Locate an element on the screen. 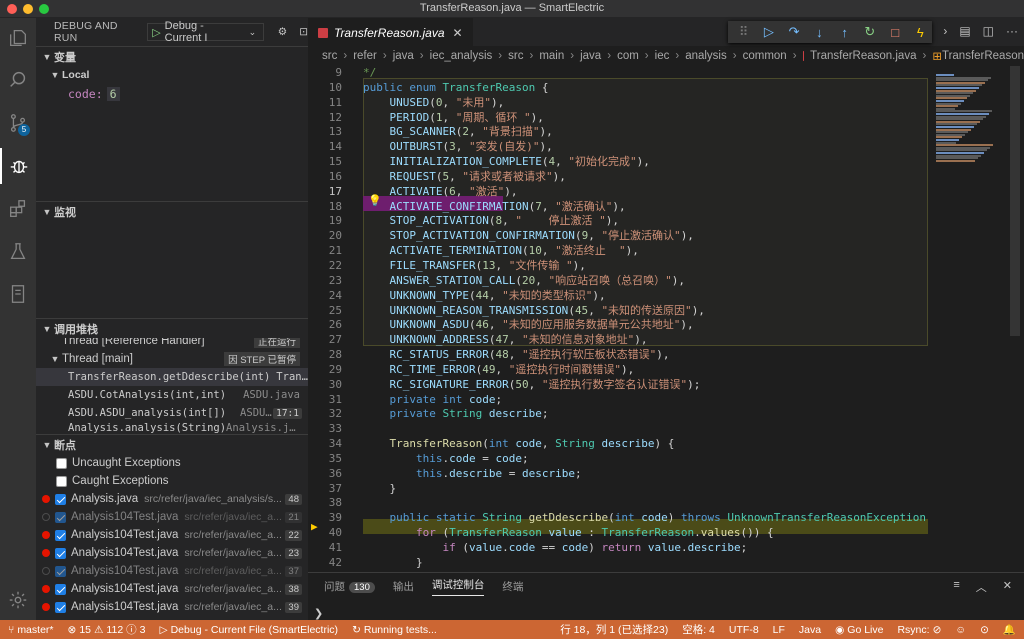 The height and width of the screenshot is (639, 1024). code-line: 33 is located at coordinates (618, 429).